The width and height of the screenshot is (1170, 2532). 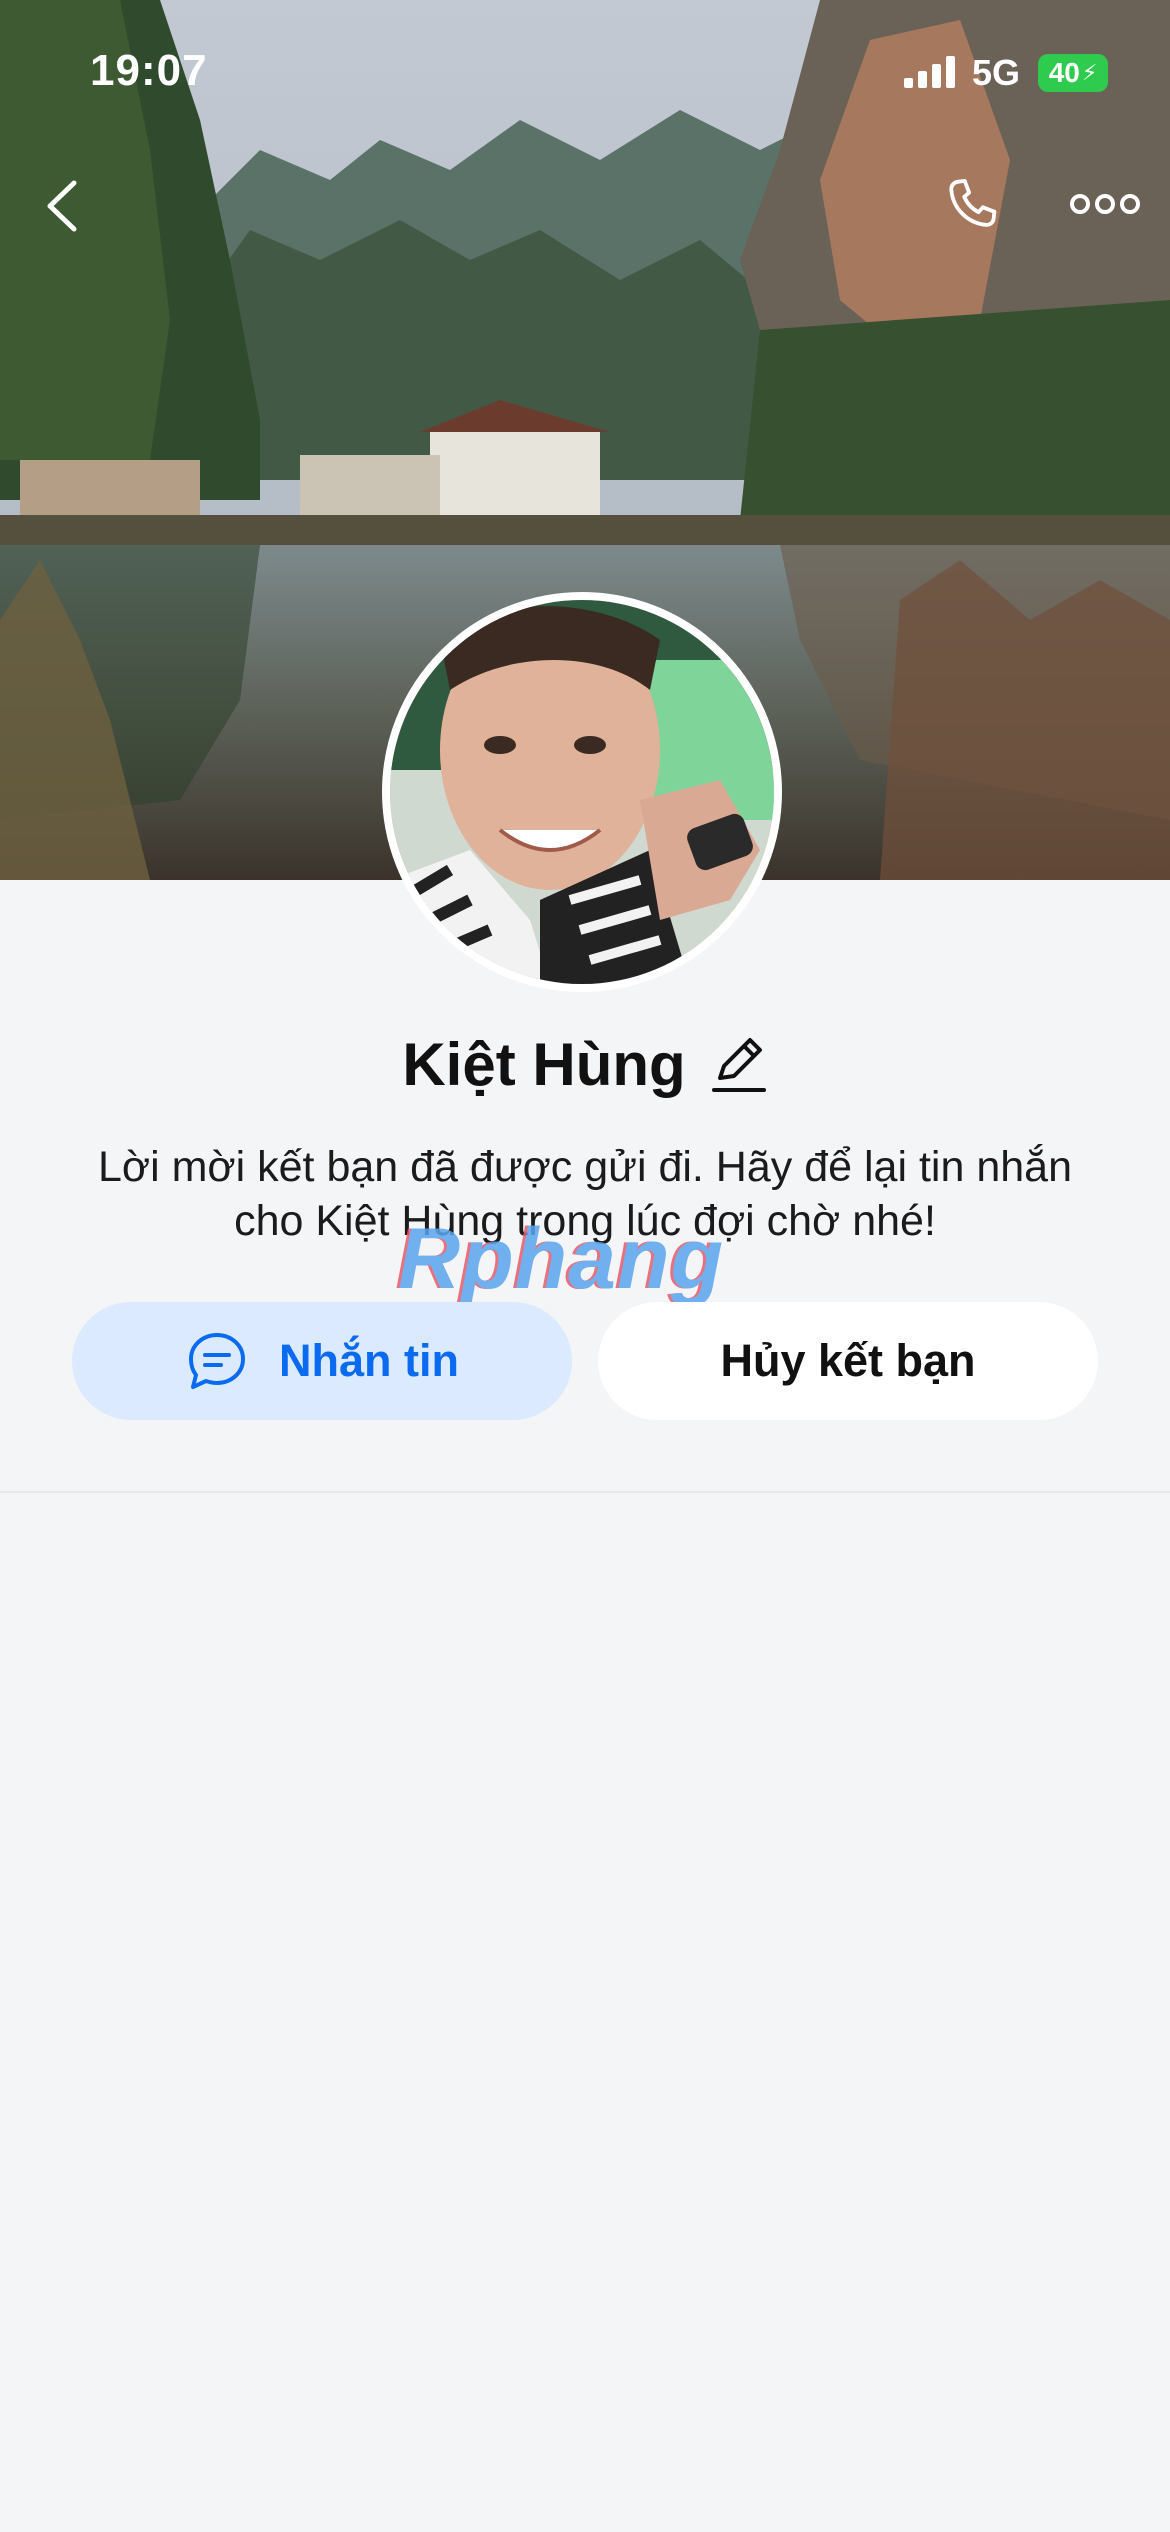 I want to click on charging-icon: ⚡, so click(x=1089, y=72).